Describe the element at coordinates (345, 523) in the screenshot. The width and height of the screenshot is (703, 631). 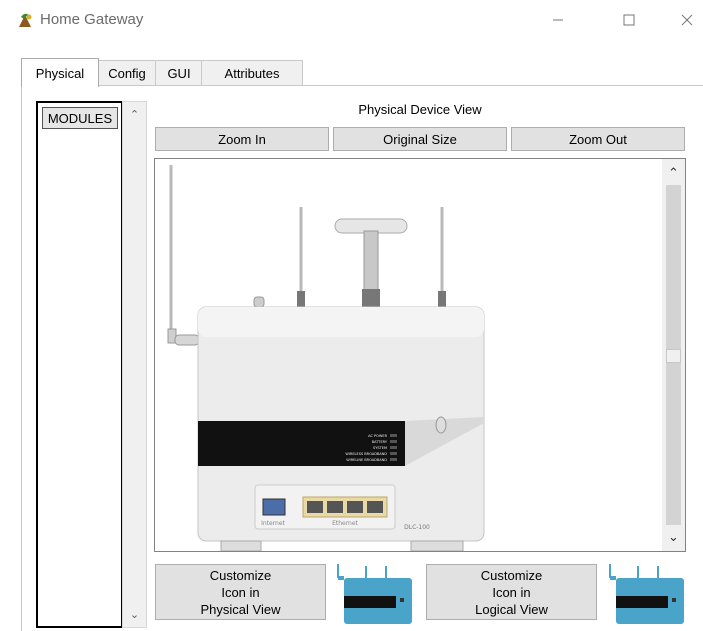
I see `port-label-ethernet: Ethernet` at that location.